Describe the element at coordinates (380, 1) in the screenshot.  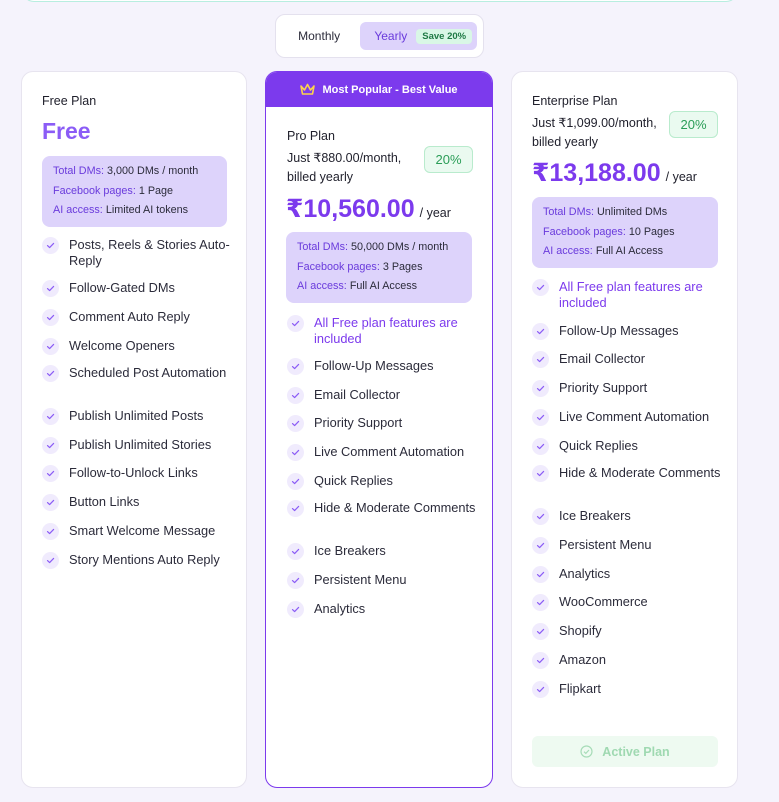
I see `previous-section-edge` at that location.